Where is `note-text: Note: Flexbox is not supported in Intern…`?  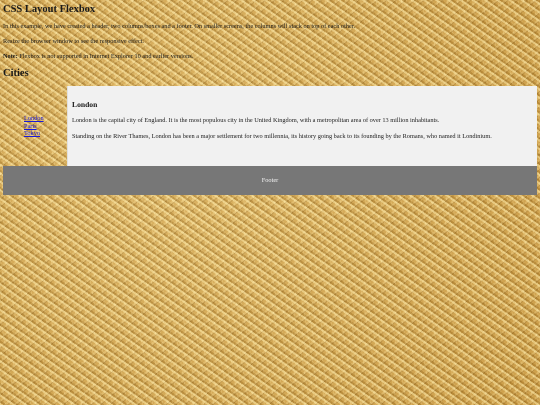 note-text: Note: Flexbox is not supported in Intern… is located at coordinates (270, 57).